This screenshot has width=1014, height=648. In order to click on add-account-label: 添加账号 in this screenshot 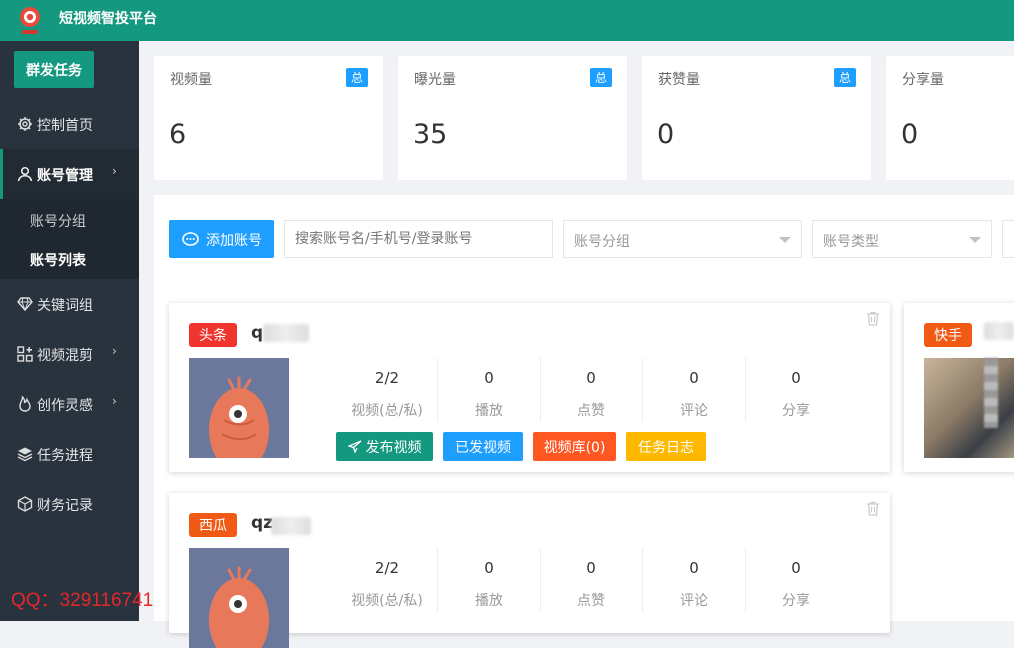, I will do `click(234, 241)`.